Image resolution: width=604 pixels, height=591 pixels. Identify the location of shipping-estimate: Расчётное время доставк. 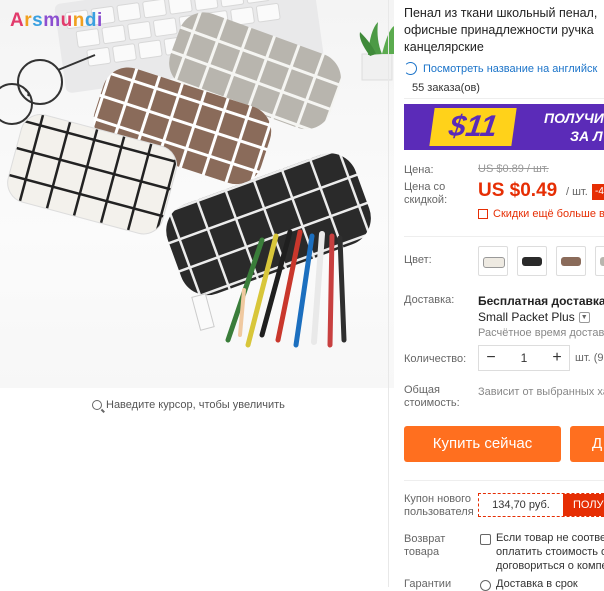
(541, 333).